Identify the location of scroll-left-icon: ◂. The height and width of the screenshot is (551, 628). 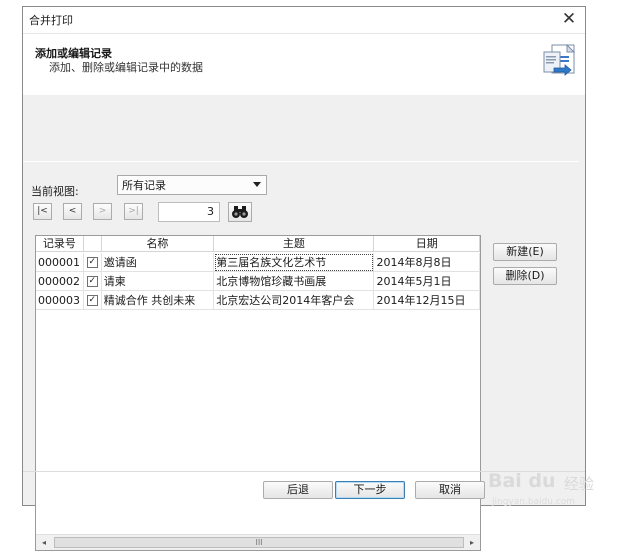
(44, 542).